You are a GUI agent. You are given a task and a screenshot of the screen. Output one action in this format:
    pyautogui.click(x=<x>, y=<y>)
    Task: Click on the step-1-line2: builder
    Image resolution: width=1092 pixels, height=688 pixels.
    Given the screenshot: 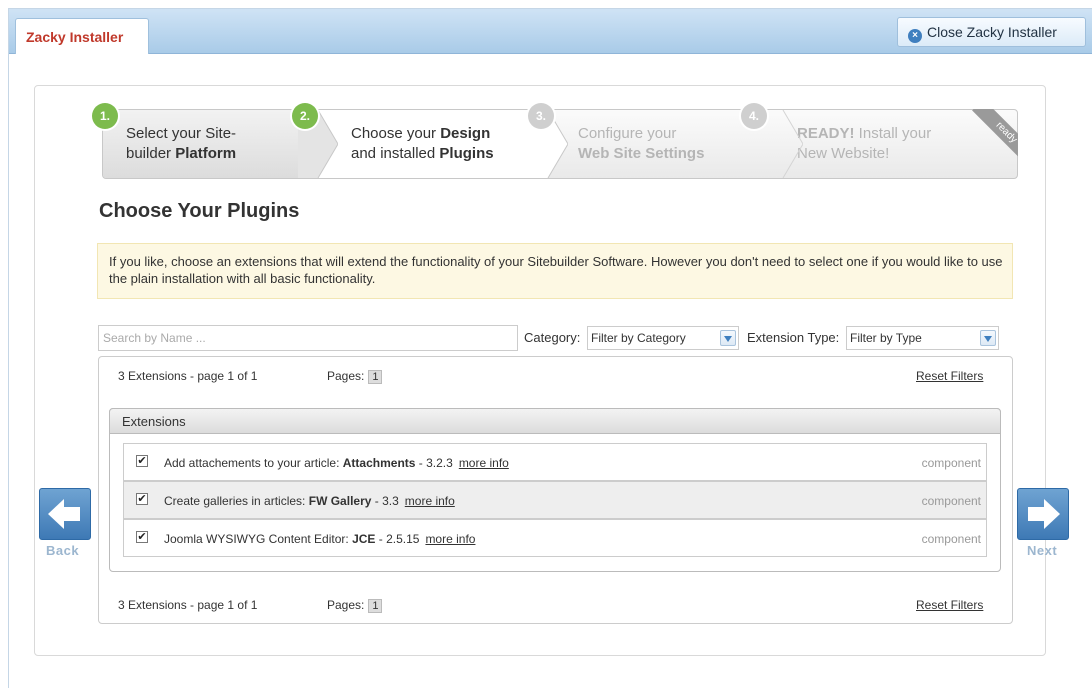 What is the action you would take?
    pyautogui.click(x=151, y=153)
    